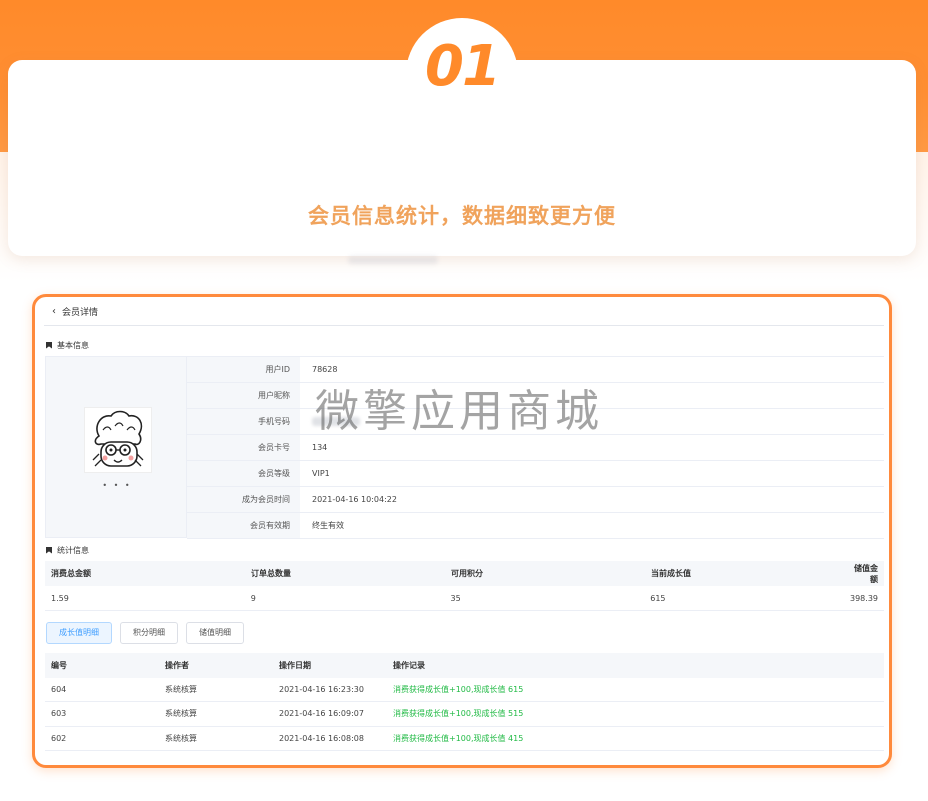  I want to click on section-stats: 统计信息, so click(464, 550).